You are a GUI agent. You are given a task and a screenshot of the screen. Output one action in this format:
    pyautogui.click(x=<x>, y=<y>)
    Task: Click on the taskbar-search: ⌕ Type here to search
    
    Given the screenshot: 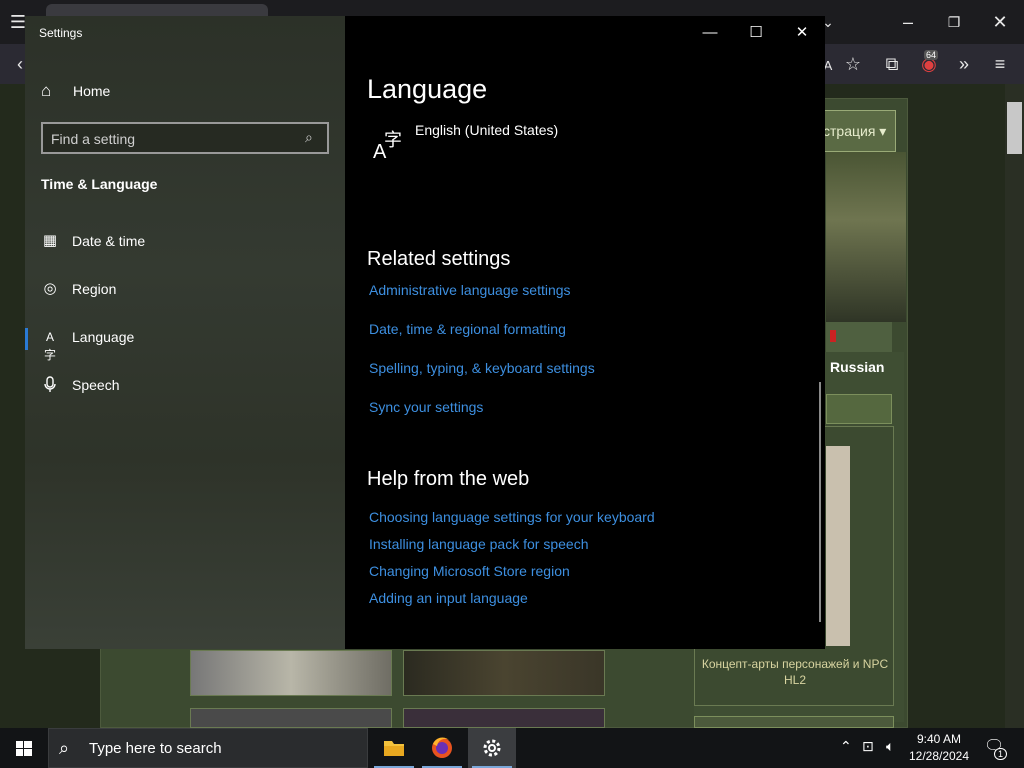 What is the action you would take?
    pyautogui.click(x=208, y=748)
    